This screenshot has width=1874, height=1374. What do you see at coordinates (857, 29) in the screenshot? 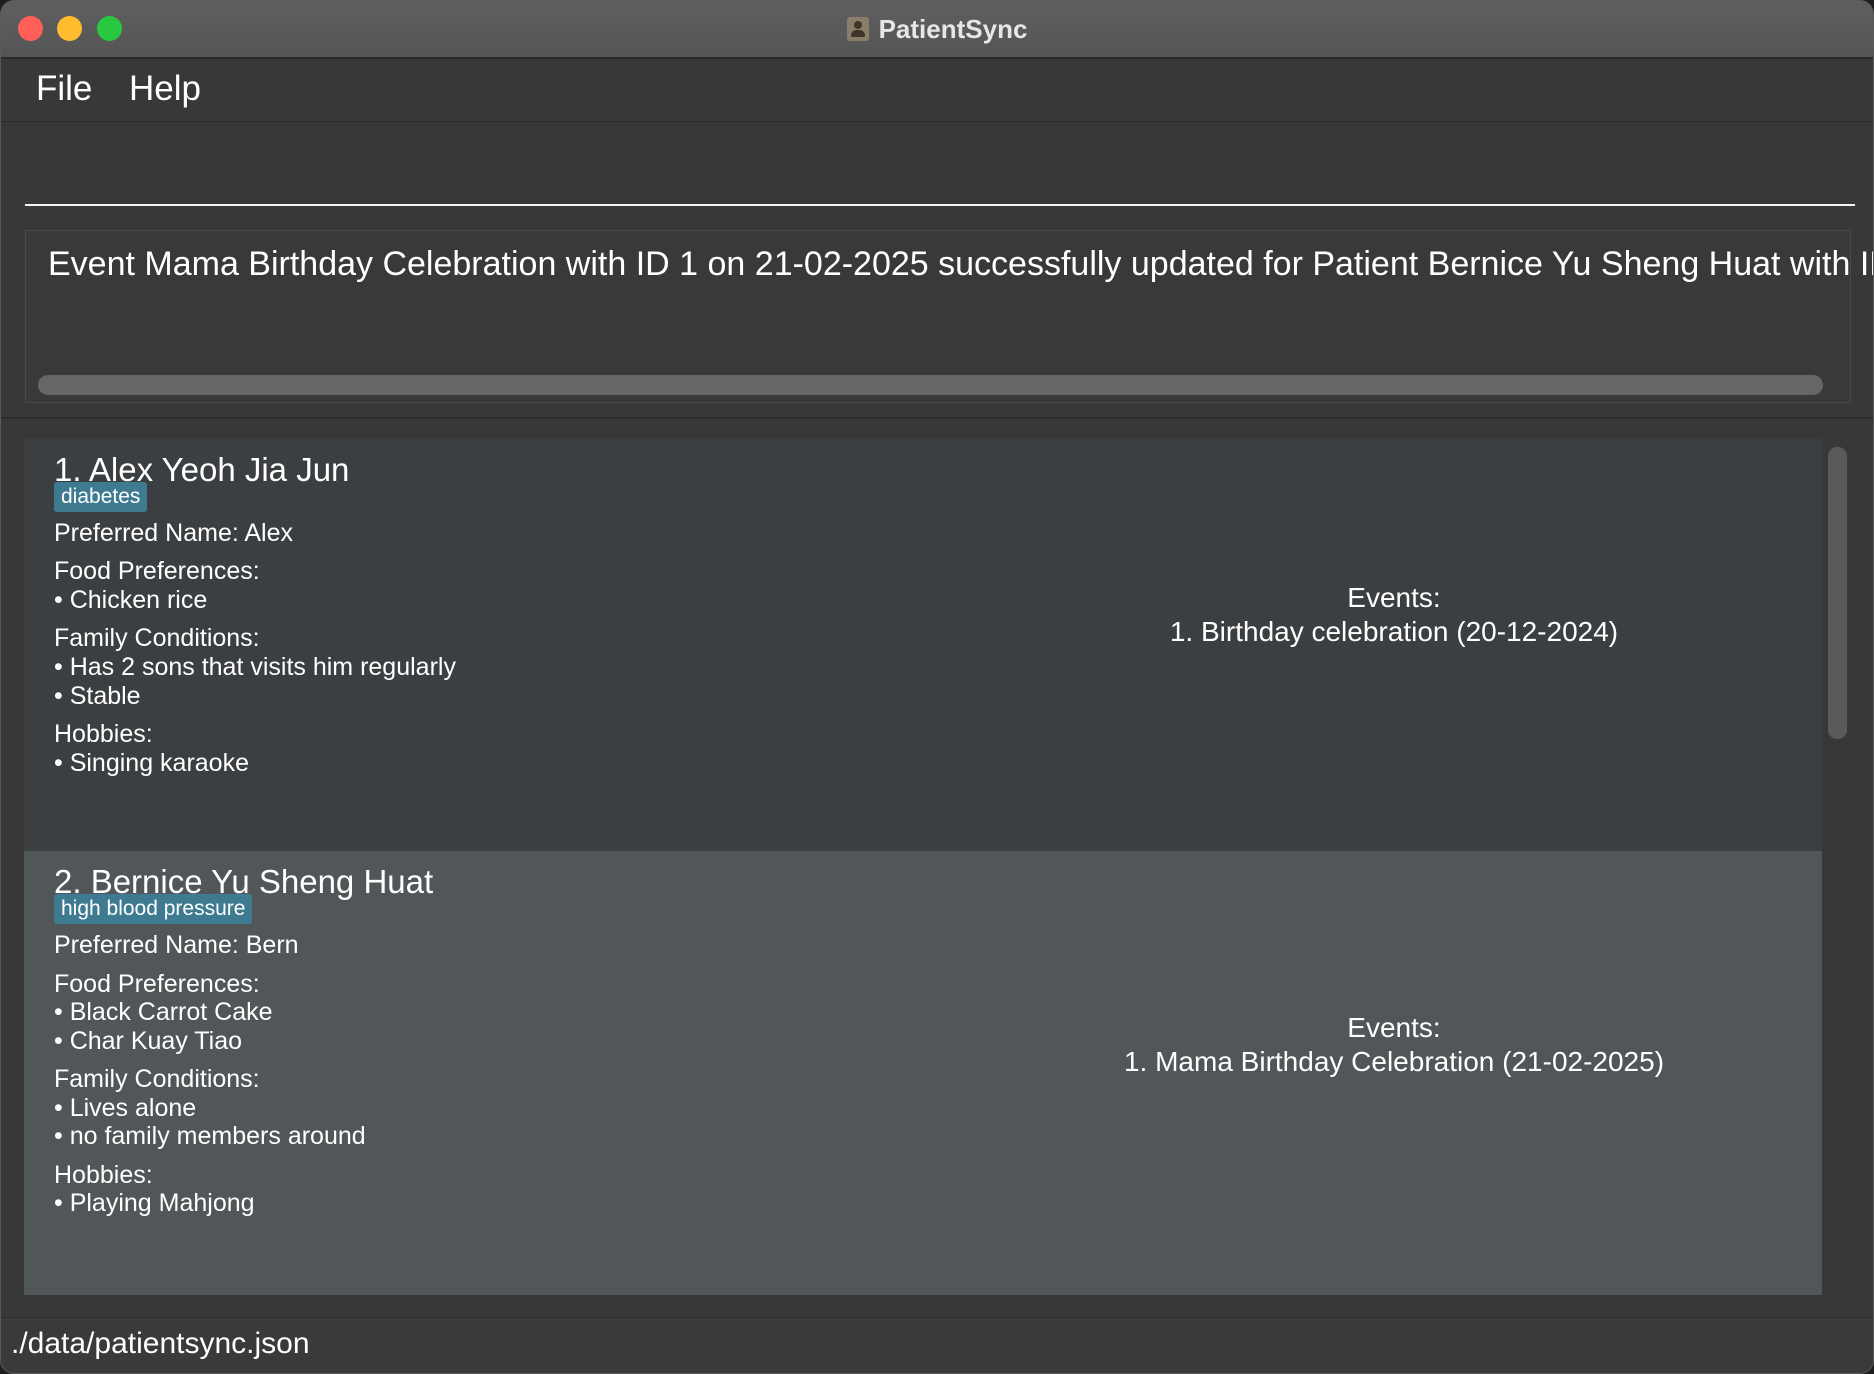
I see `app-icon` at bounding box center [857, 29].